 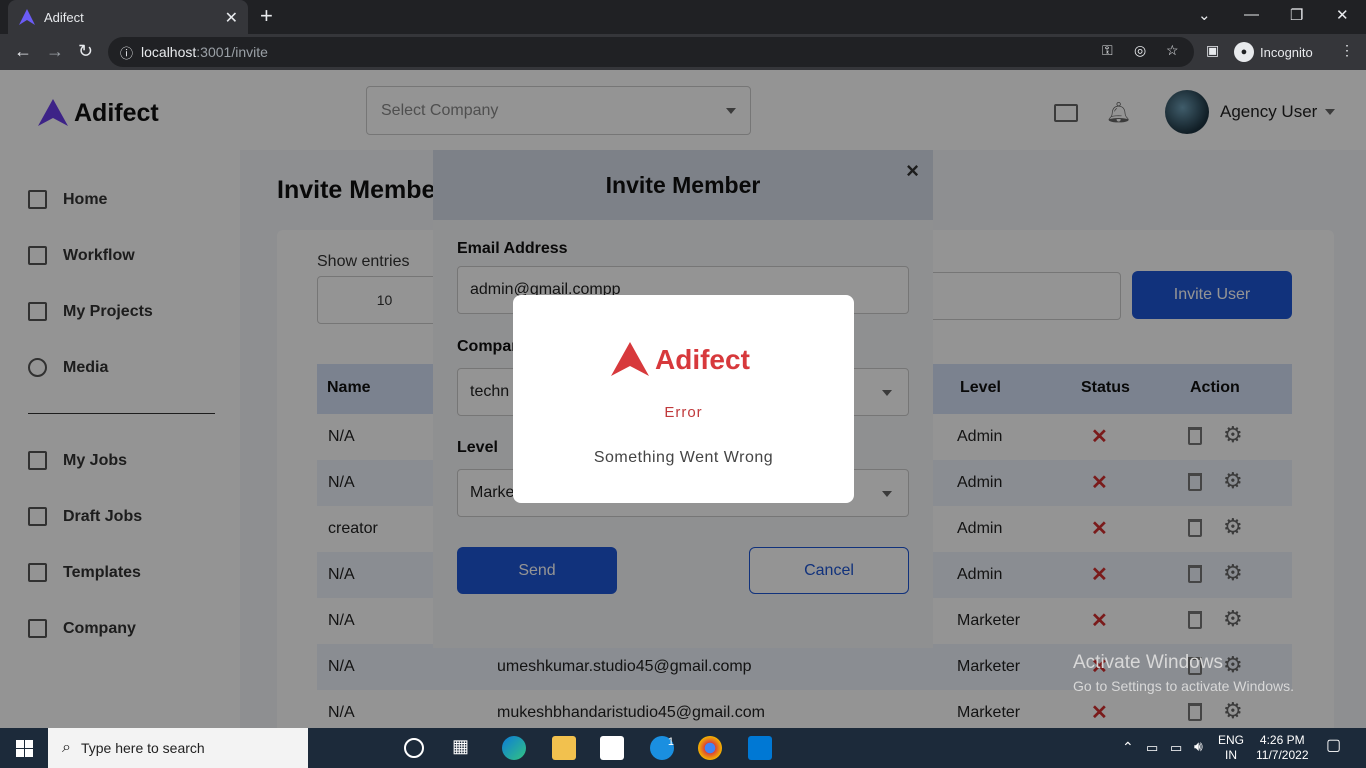 What do you see at coordinates (55, 51) in the screenshot?
I see `forward-icon: →` at bounding box center [55, 51].